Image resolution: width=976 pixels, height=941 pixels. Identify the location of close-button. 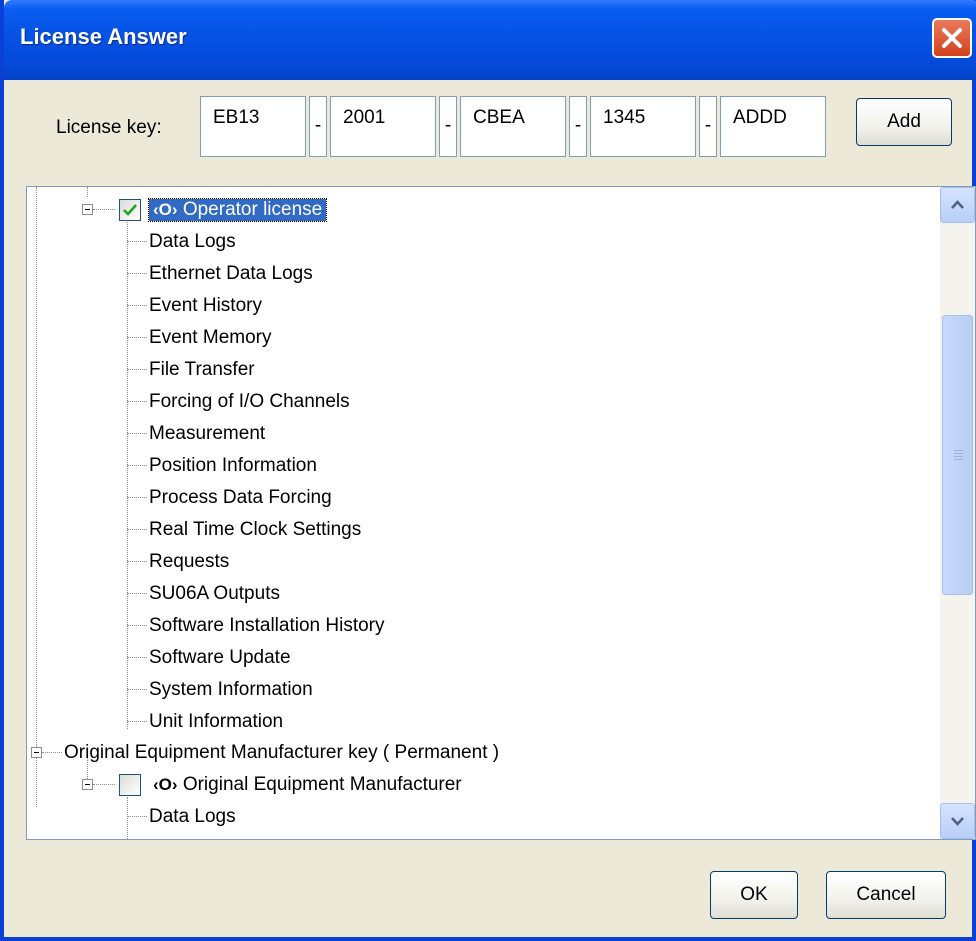
(952, 38).